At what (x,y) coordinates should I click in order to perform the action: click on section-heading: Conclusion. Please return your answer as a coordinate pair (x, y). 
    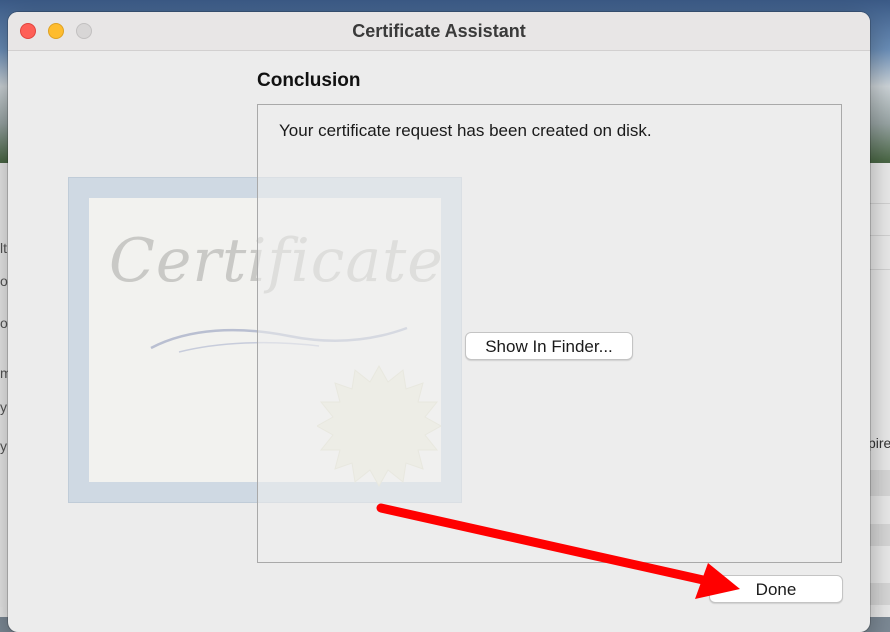
    Looking at the image, I should click on (309, 80).